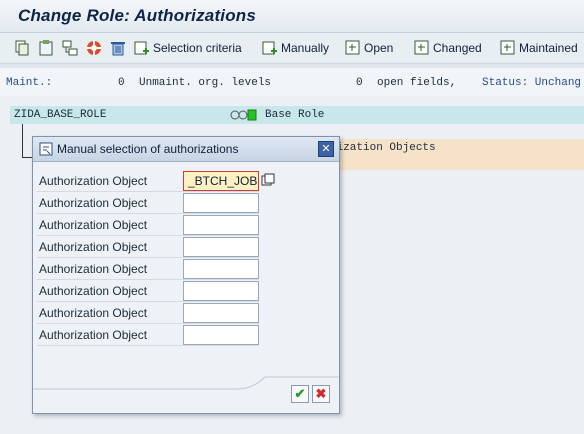 The height and width of the screenshot is (434, 584). I want to click on dialog-title-bar: Manual selection of authorizations ✕, so click(186, 149).